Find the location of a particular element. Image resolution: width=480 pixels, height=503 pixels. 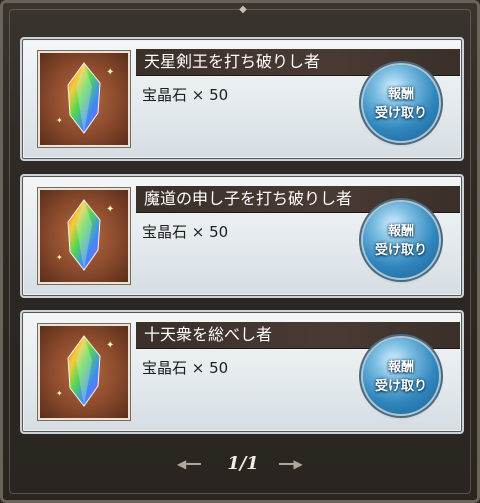

reward-title: 十天衆を総べし者 is located at coordinates (208, 334).